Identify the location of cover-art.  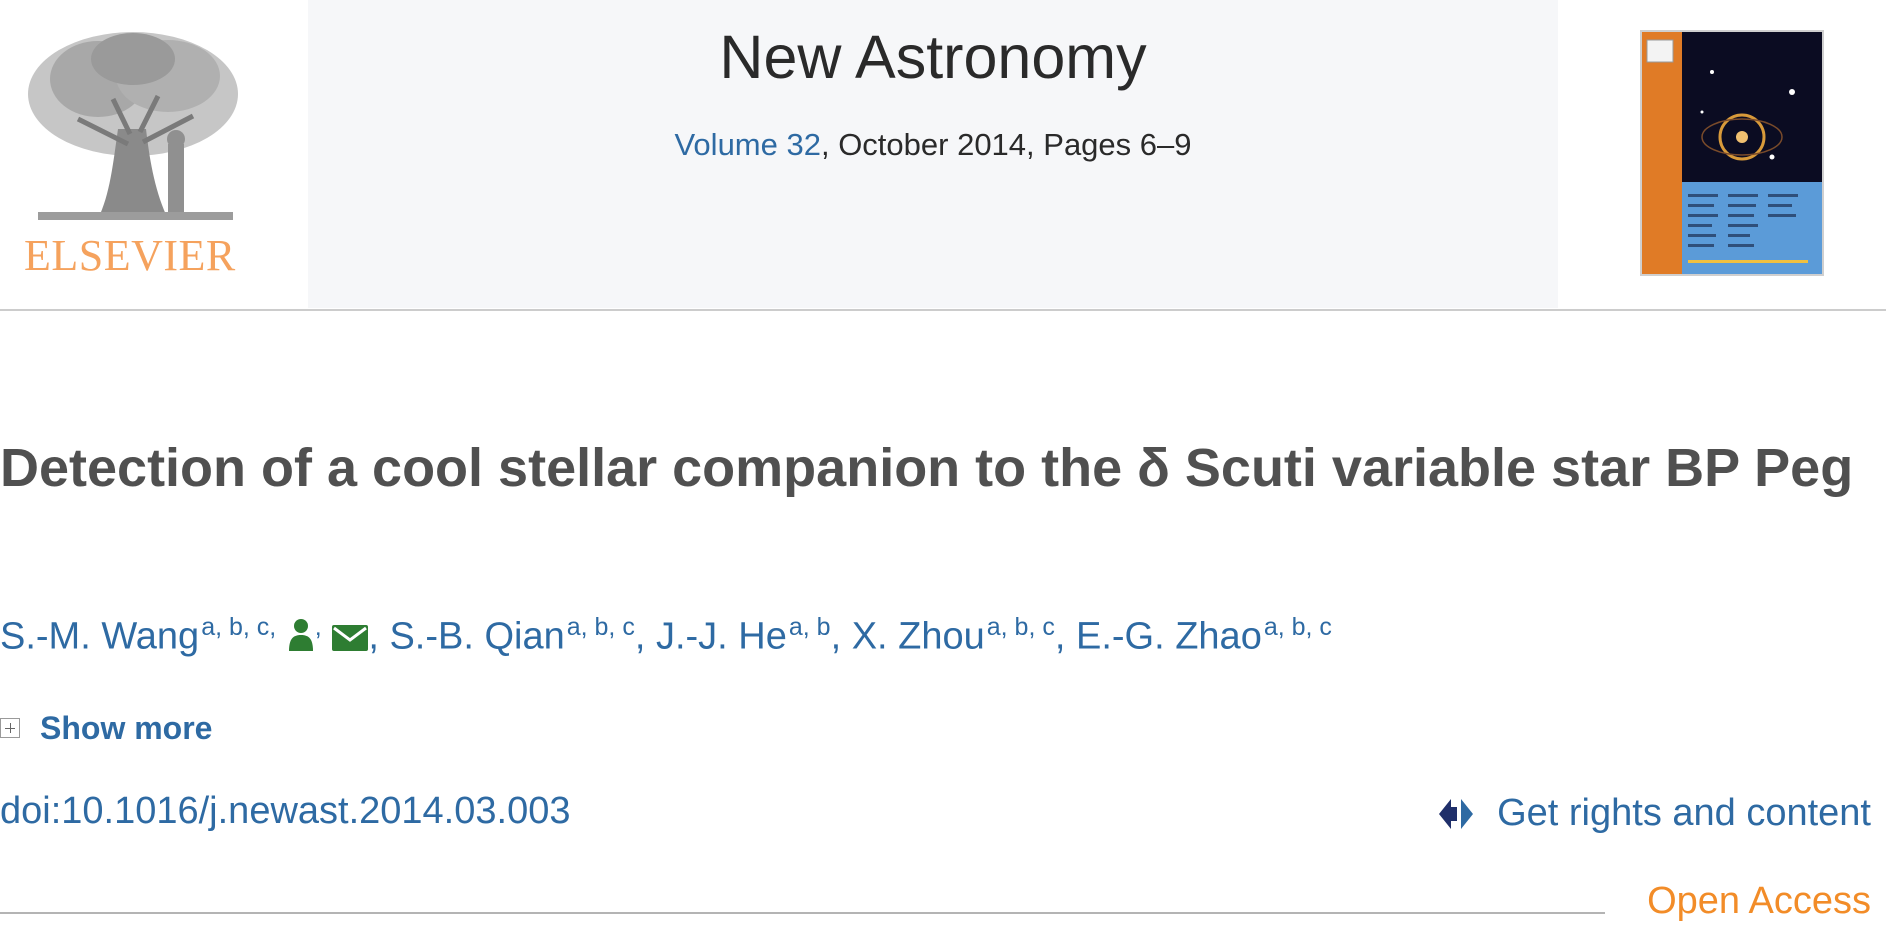
(1732, 153).